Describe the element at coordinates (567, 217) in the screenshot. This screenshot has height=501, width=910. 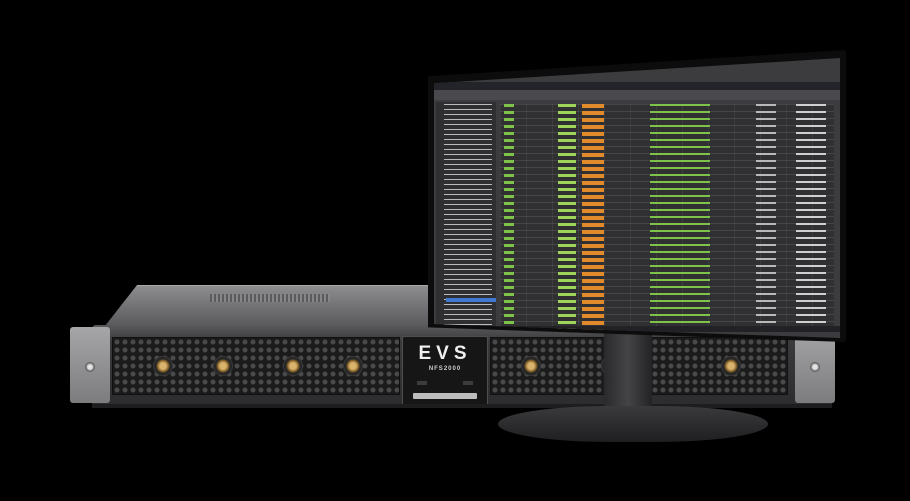
I see `signal-column-green` at that location.